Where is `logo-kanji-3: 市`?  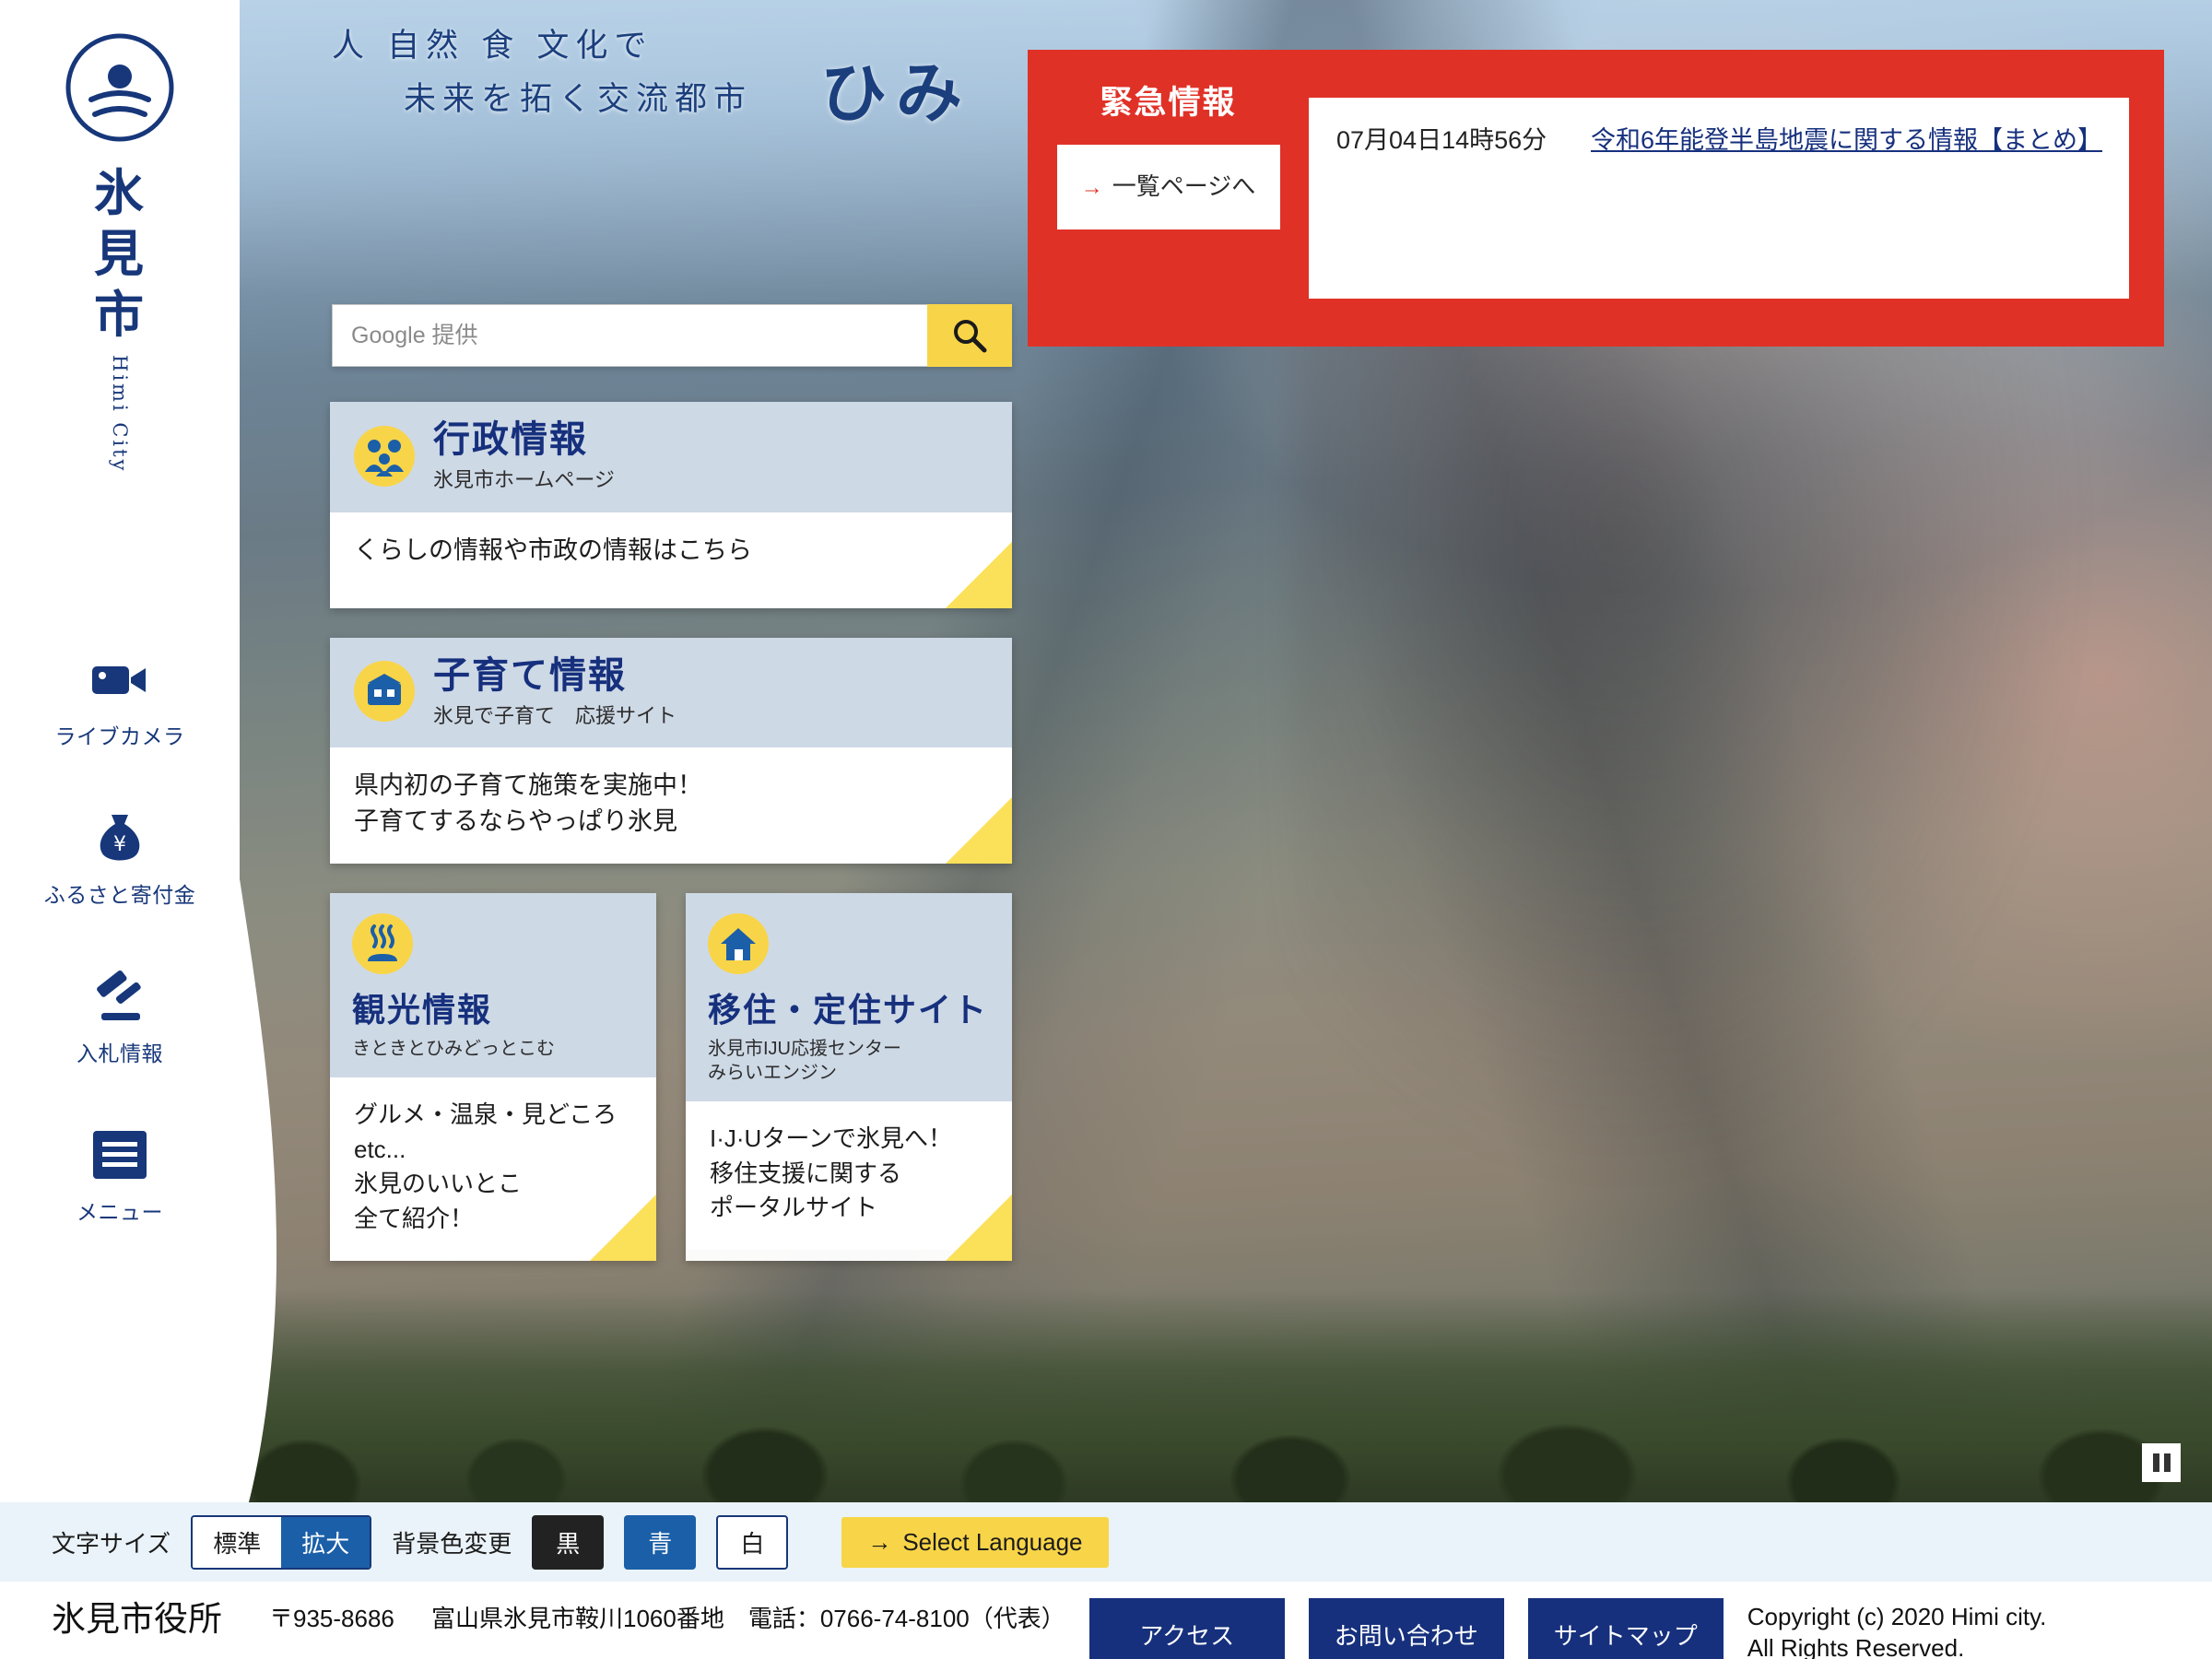 logo-kanji-3: 市 is located at coordinates (120, 314).